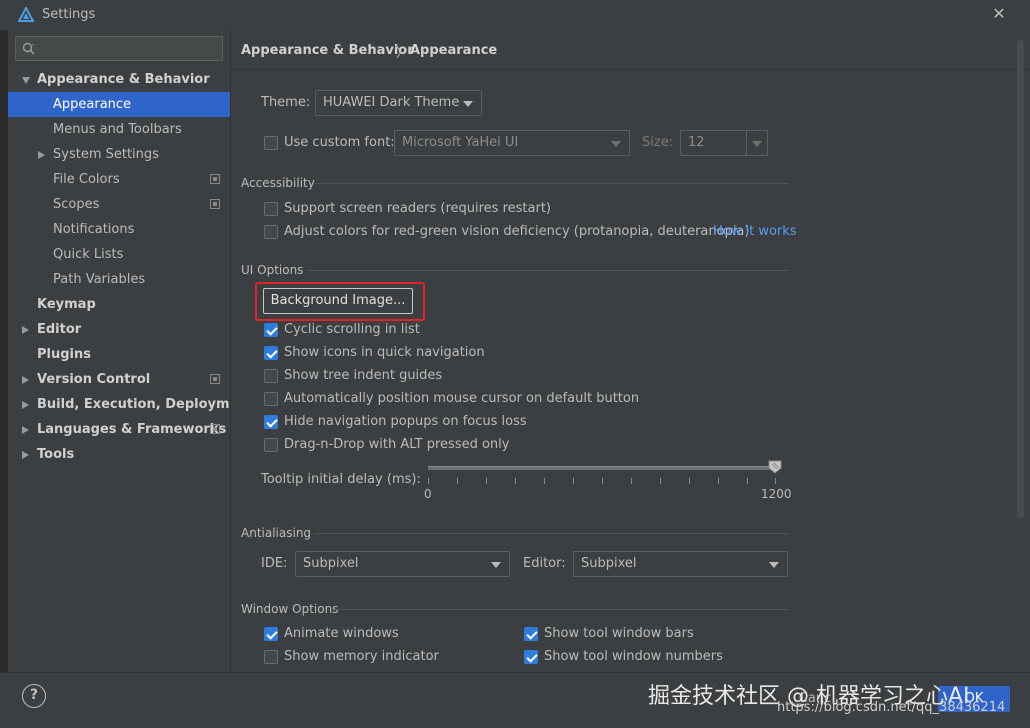 The image size is (1030, 728). I want to click on content-scrollbar, so click(1020, 279).